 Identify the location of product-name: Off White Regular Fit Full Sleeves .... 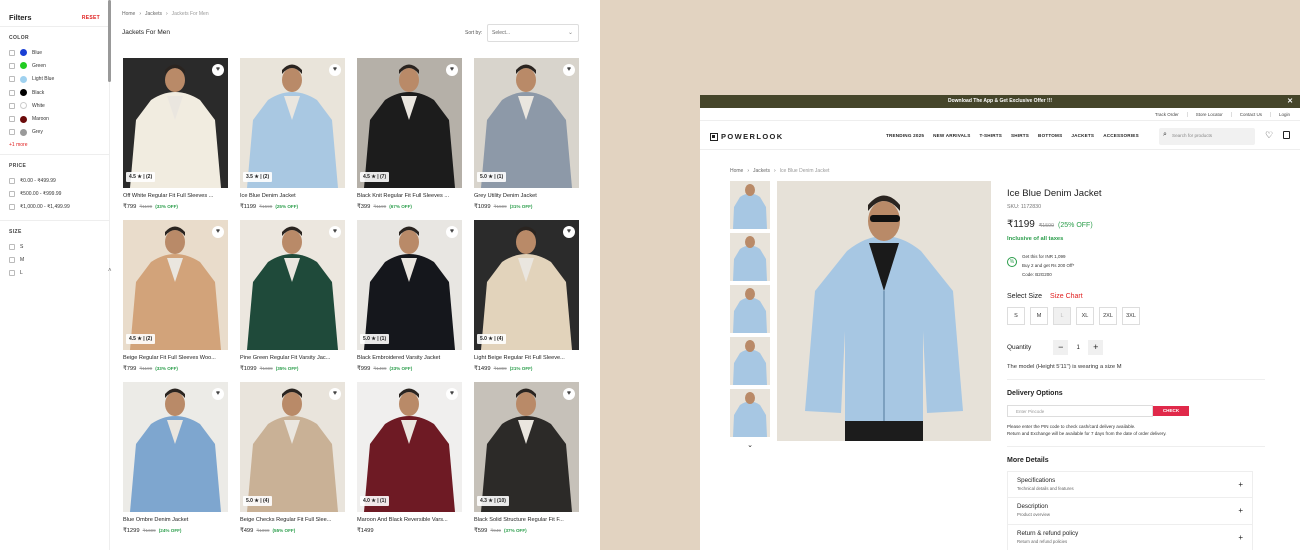
(175, 196).